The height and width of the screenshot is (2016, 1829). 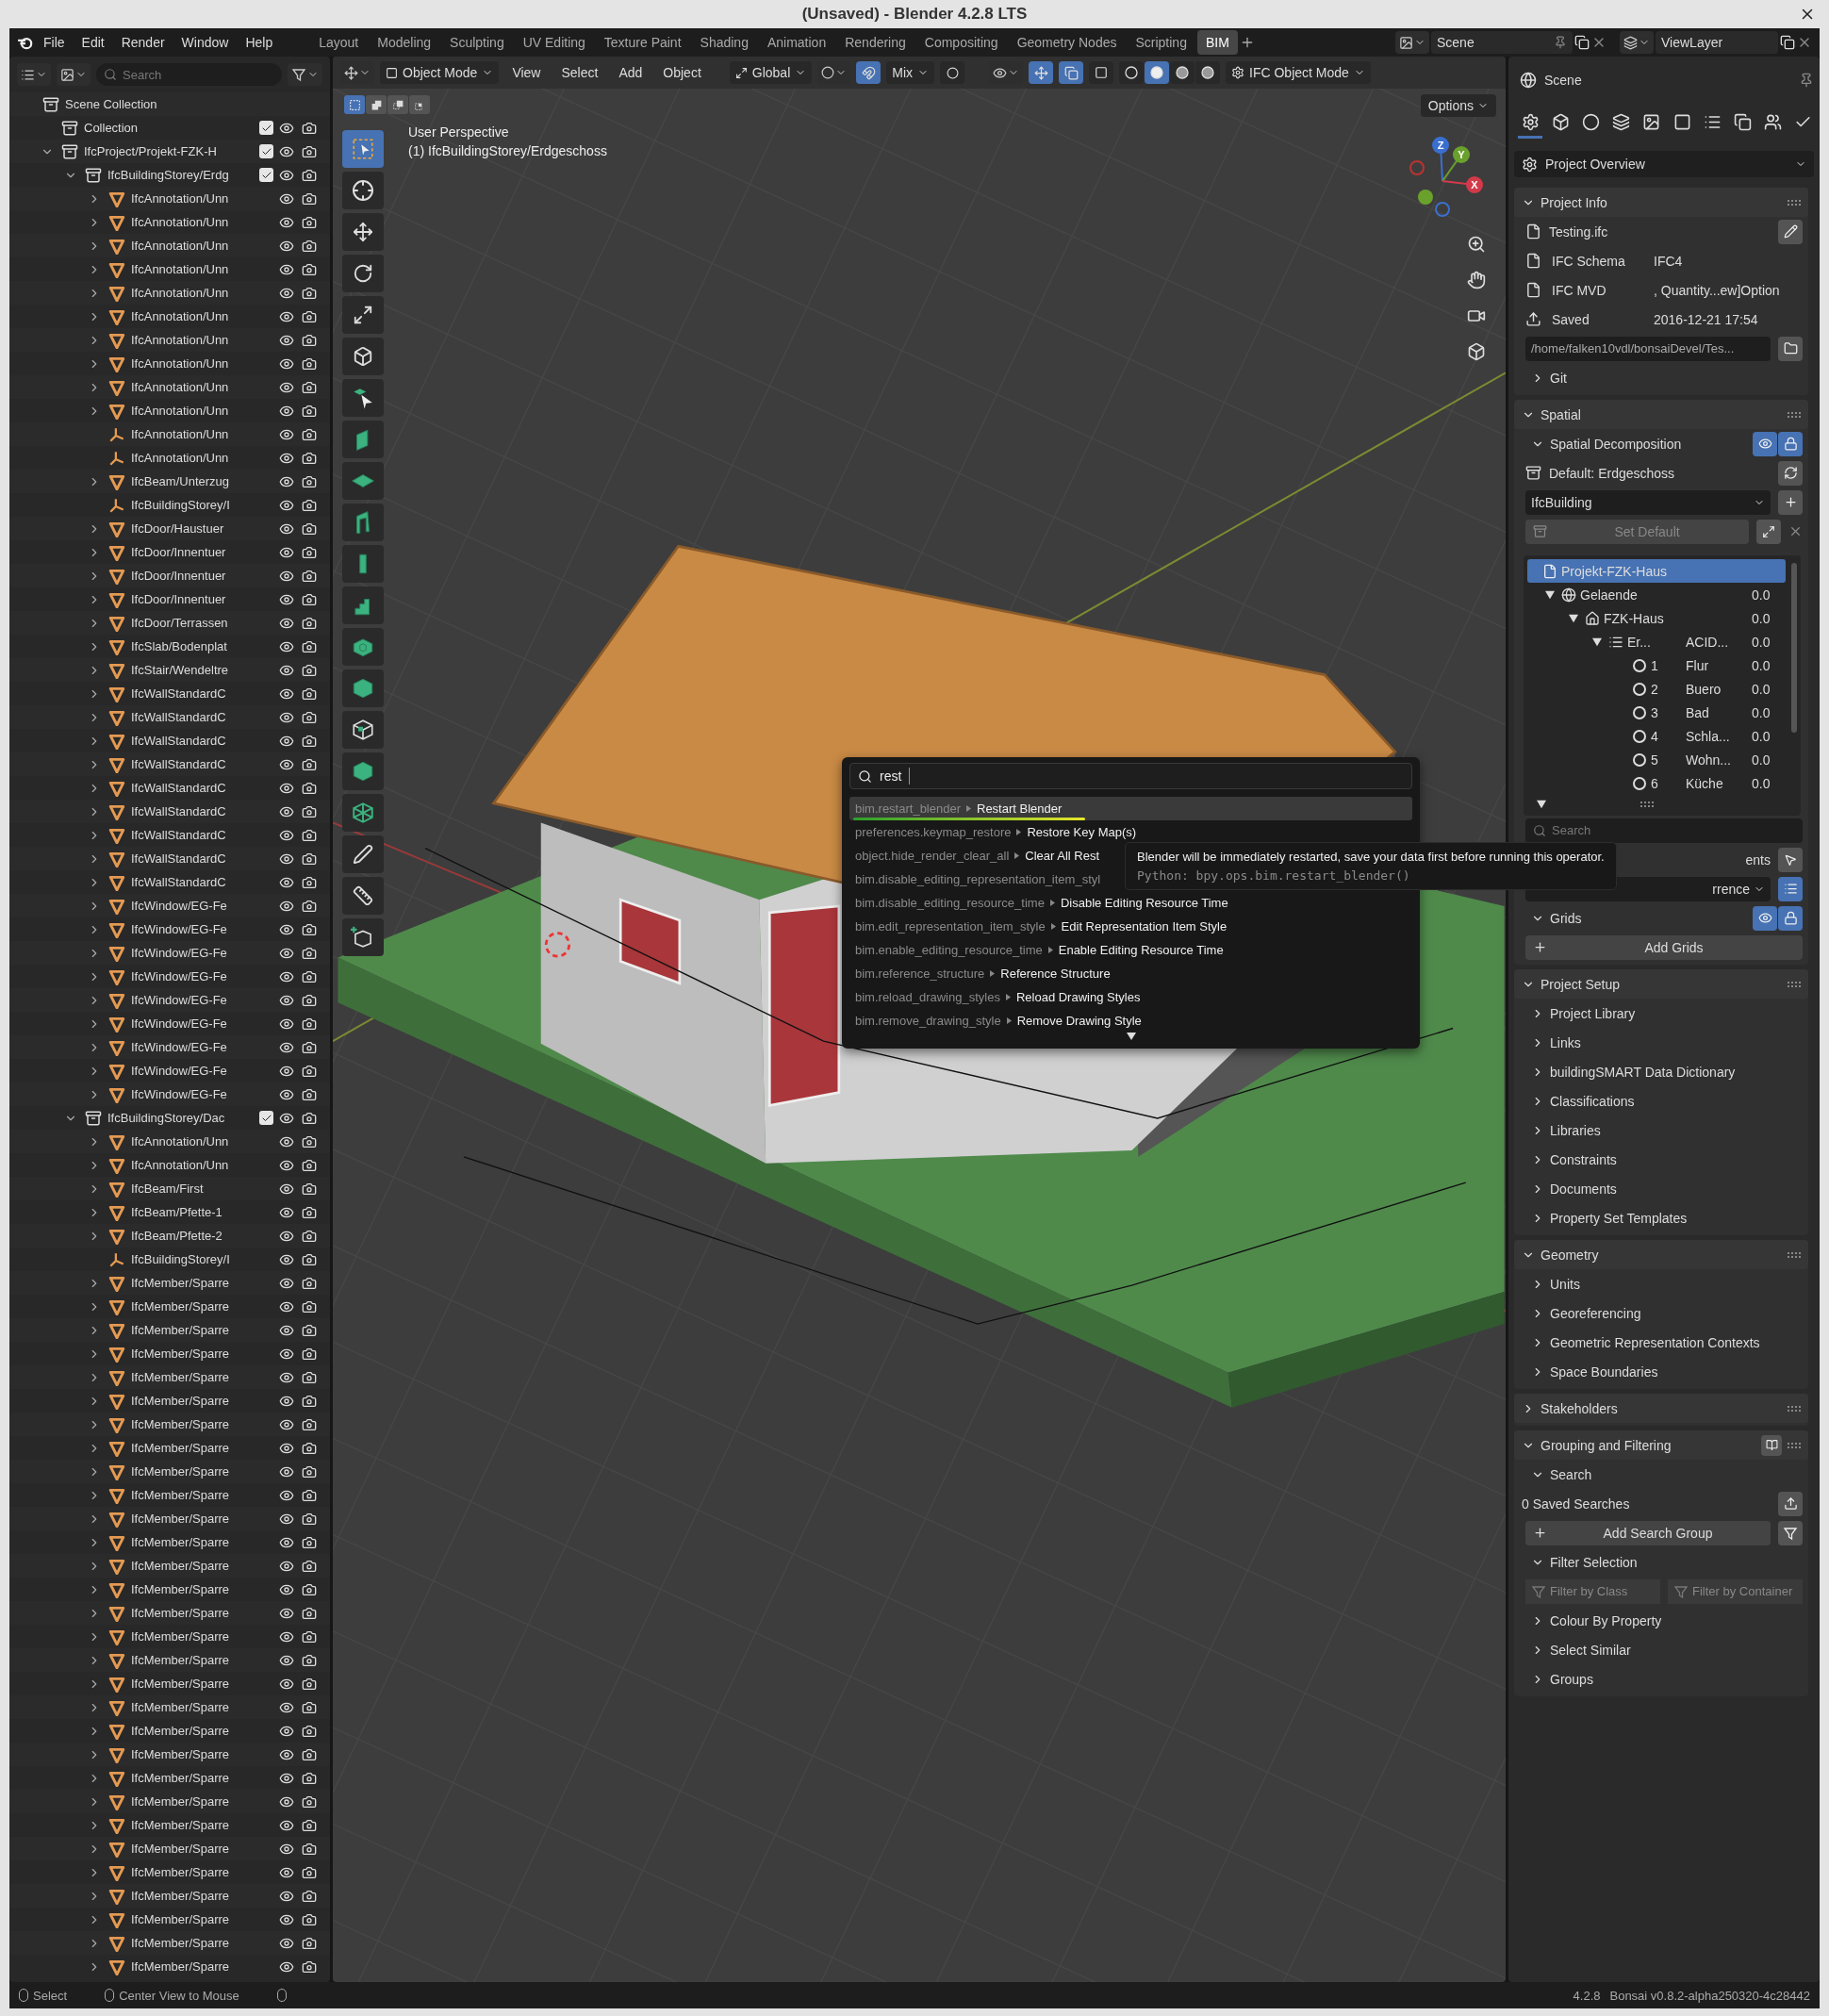 What do you see at coordinates (1589, 261) in the screenshot?
I see `field-label: IFC Schema` at bounding box center [1589, 261].